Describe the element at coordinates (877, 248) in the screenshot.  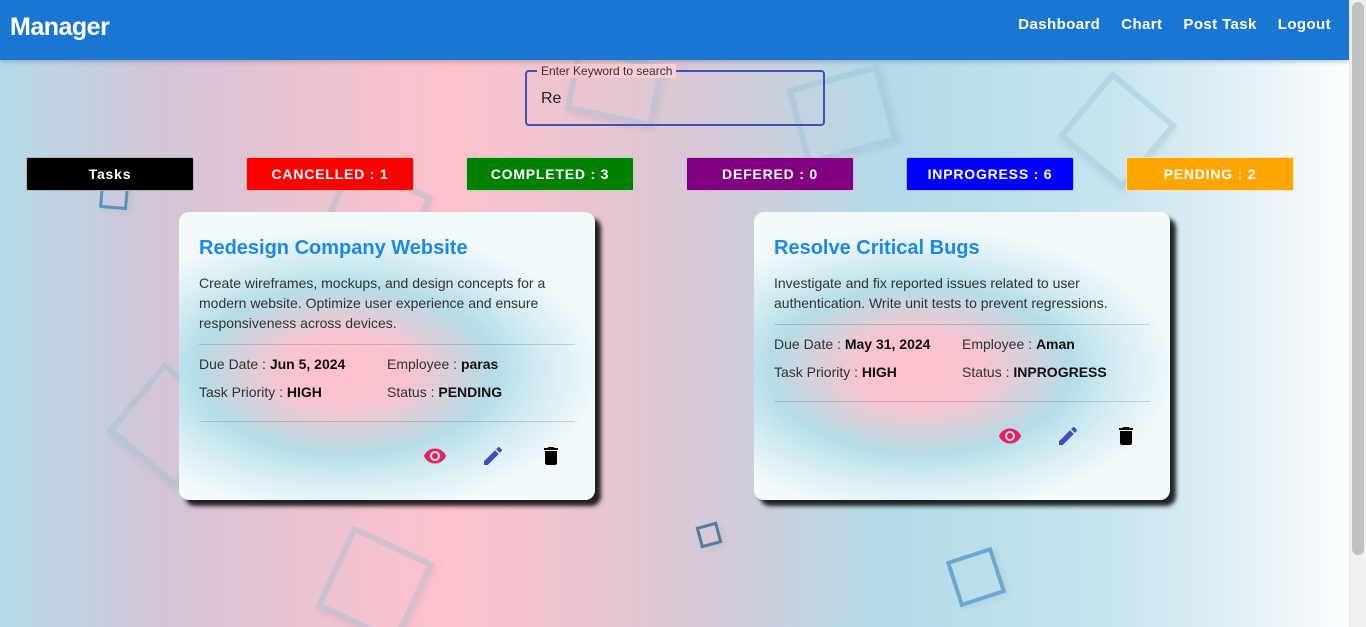
I see `task-title: Resolve Critical Bugs` at that location.